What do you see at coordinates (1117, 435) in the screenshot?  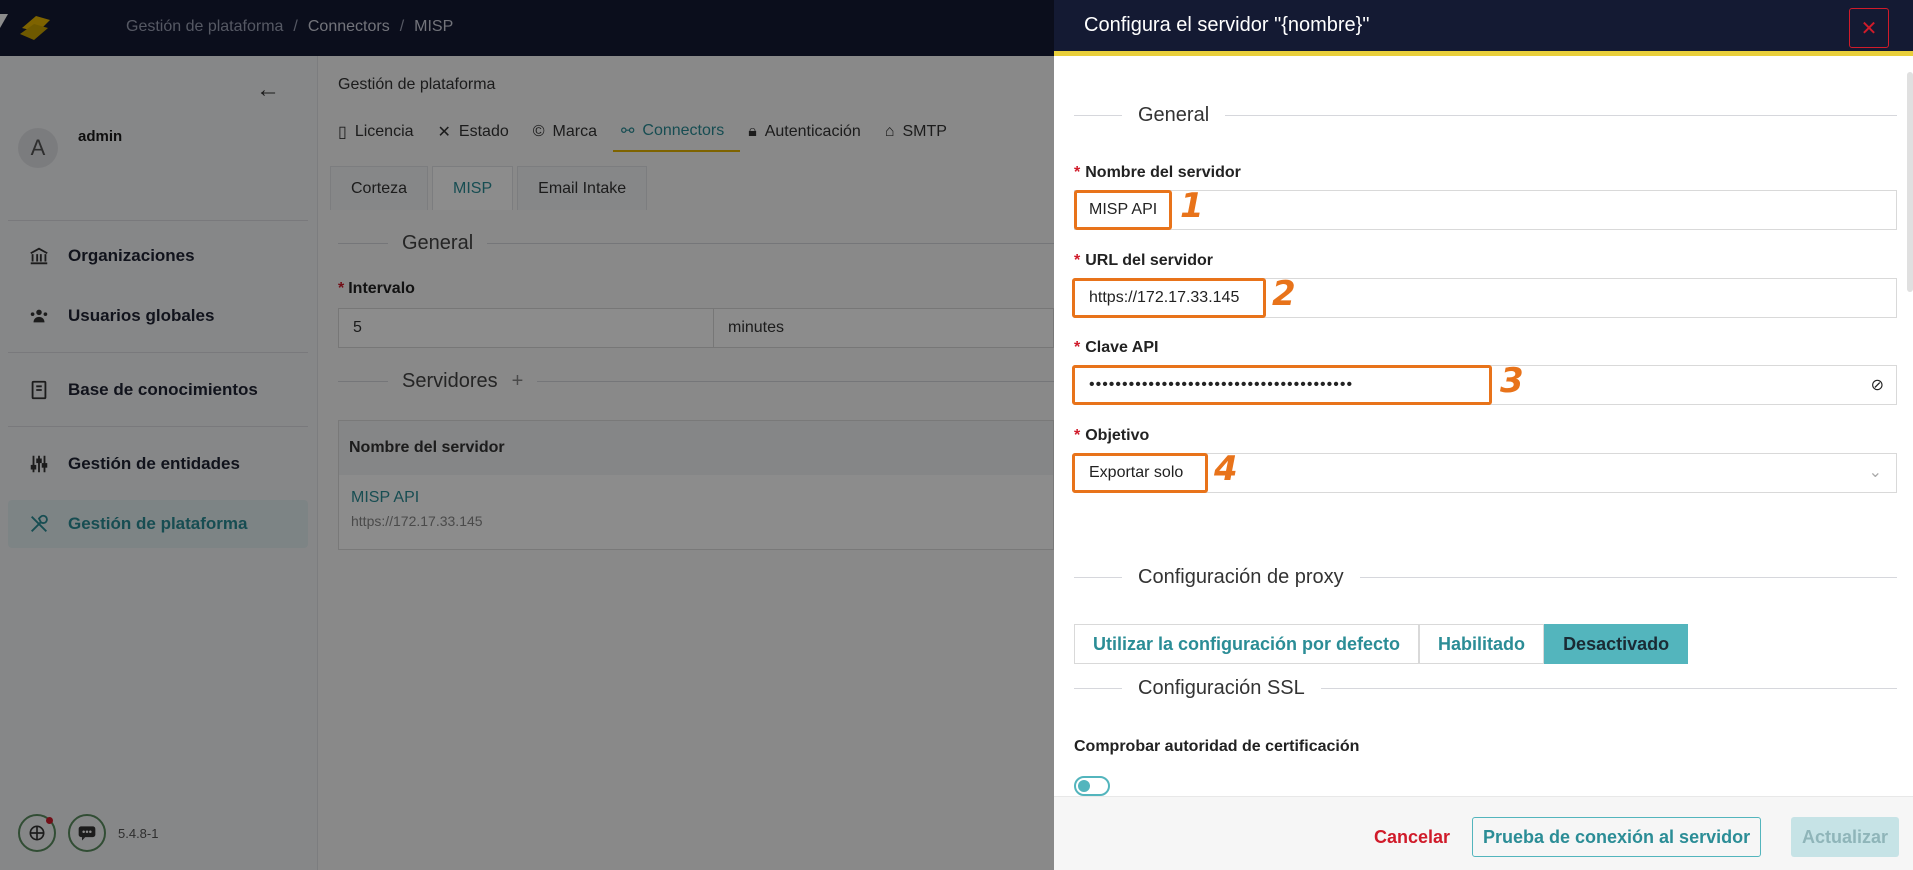 I see `label-text: Objetivo` at bounding box center [1117, 435].